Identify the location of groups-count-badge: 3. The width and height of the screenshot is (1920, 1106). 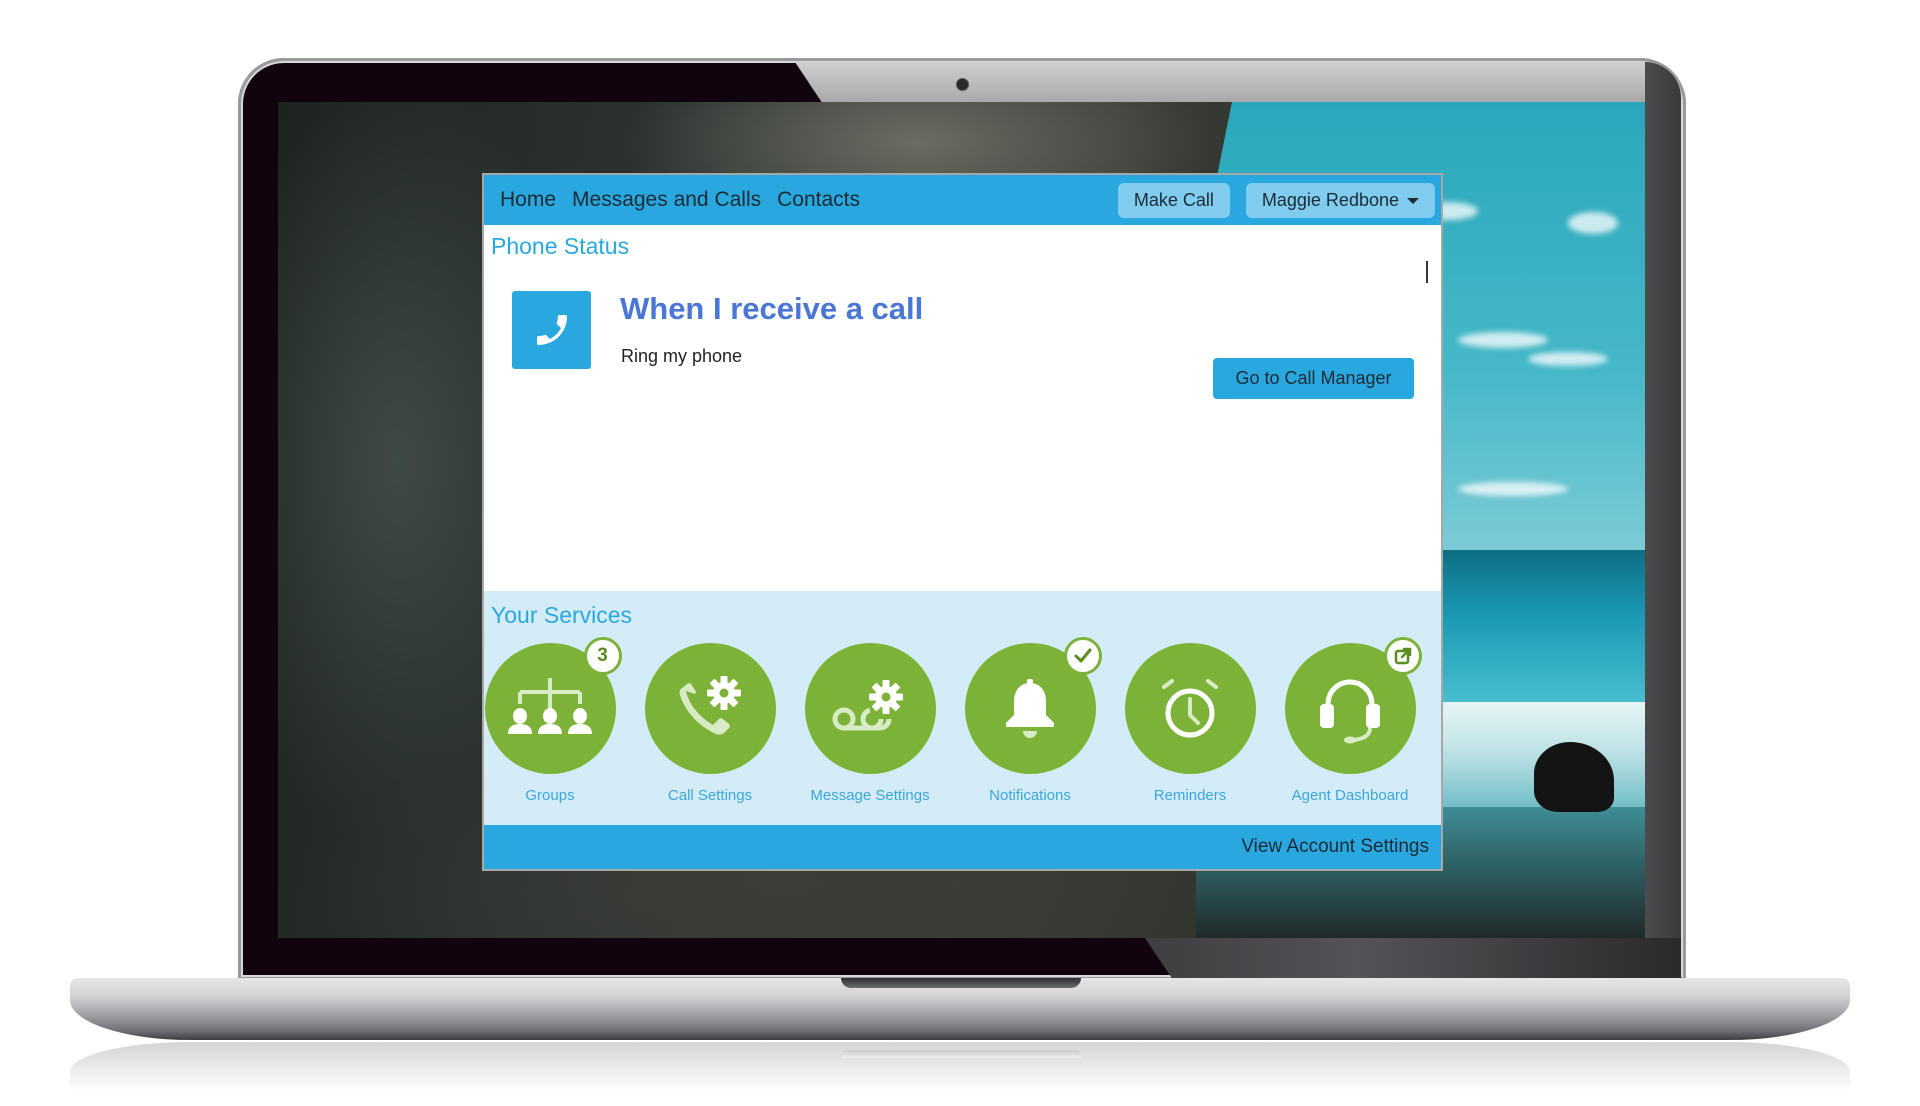
(602, 656).